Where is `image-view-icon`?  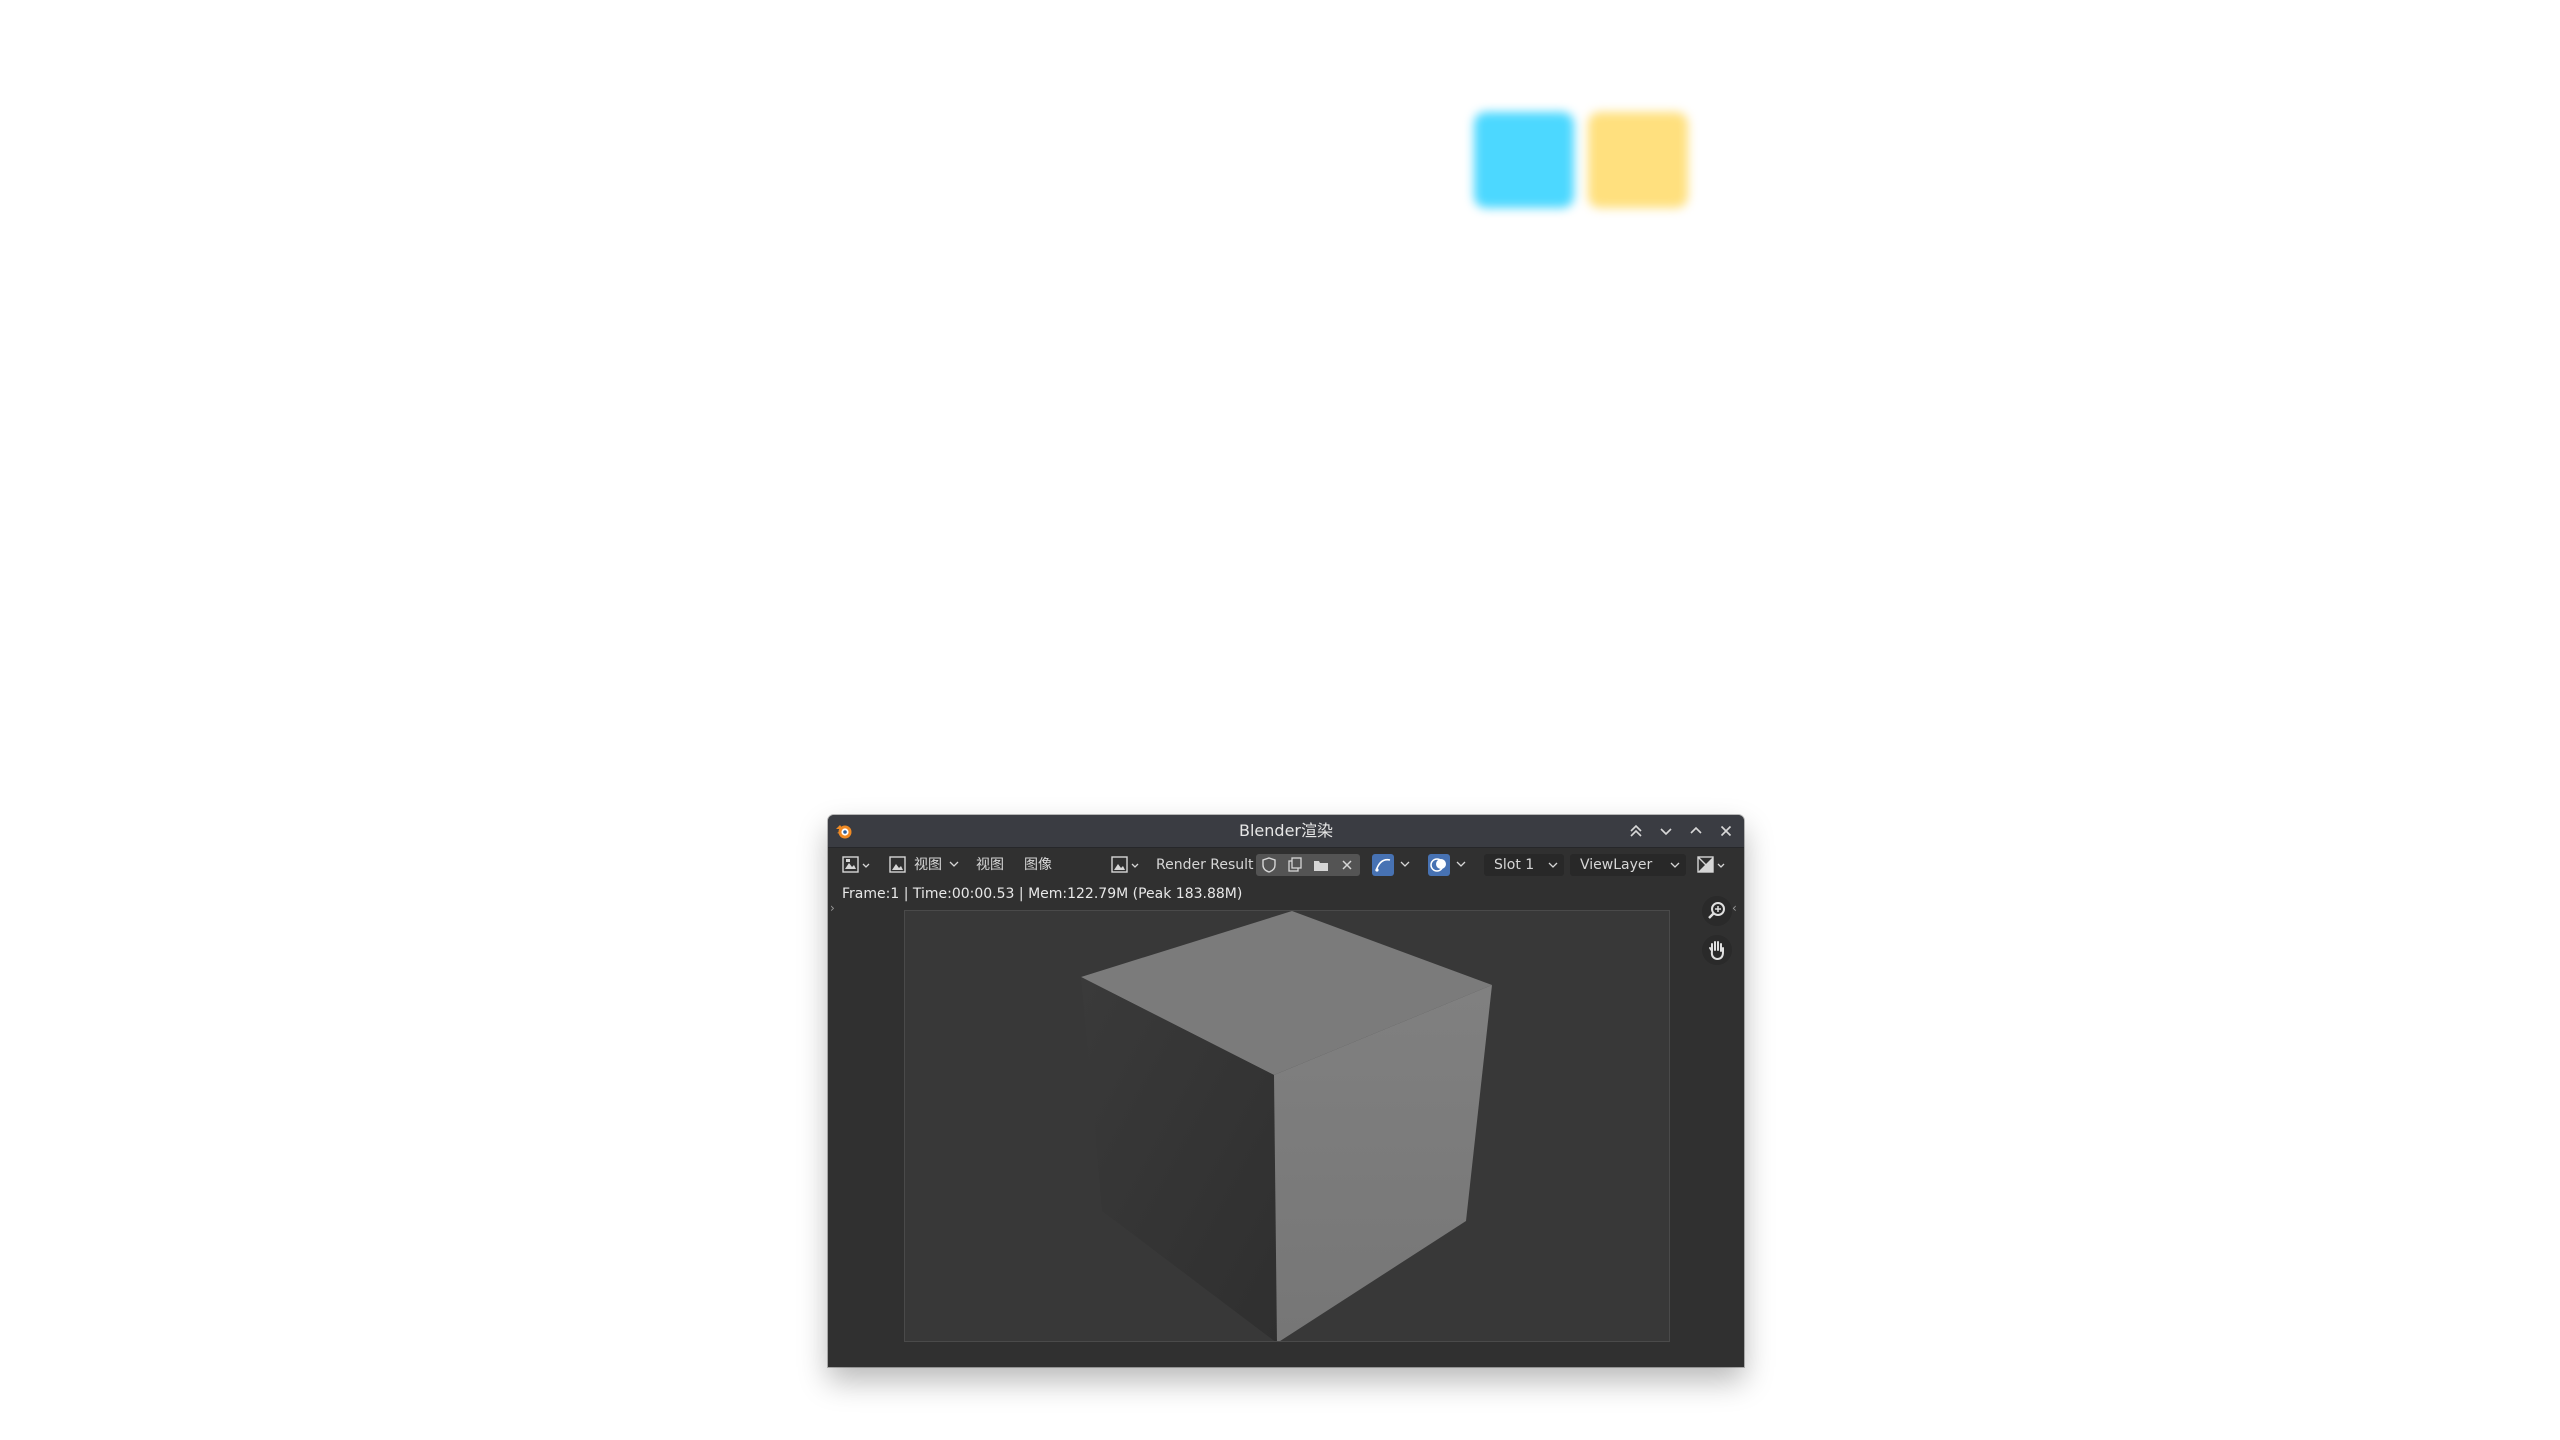
image-view-icon is located at coordinates (898, 865).